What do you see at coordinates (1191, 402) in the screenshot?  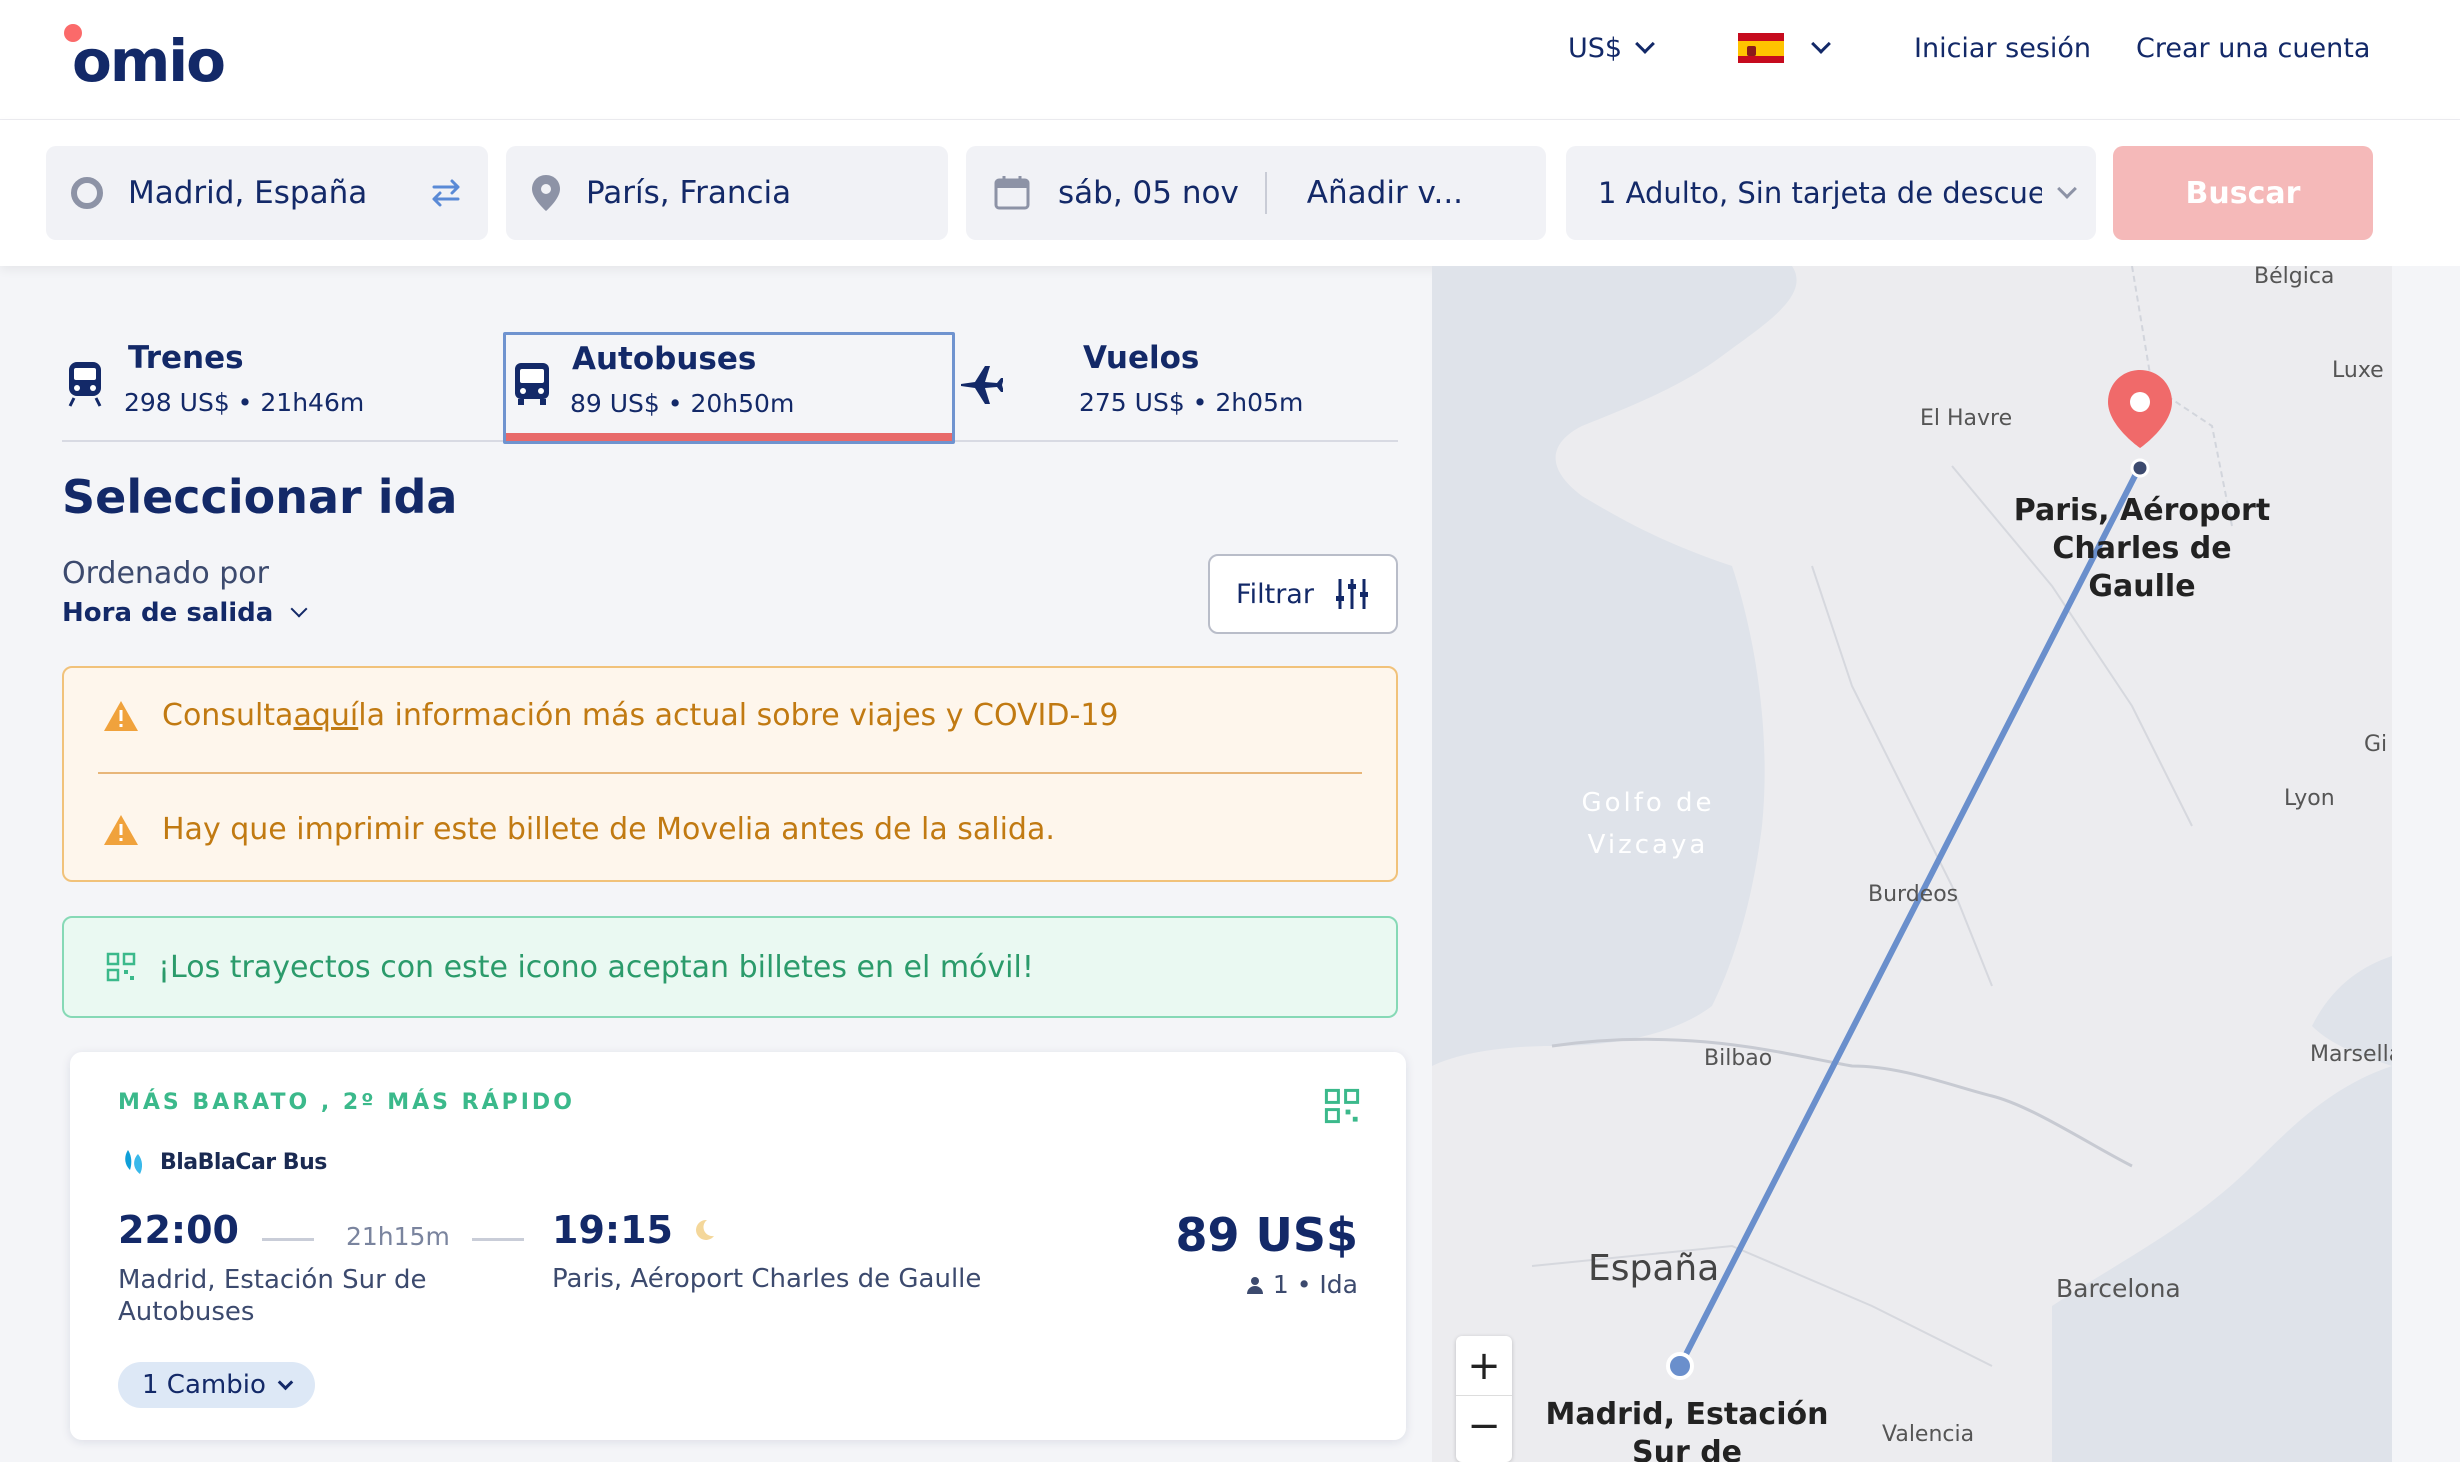 I see `tab-meta: 275 US$ • 2h05m` at bounding box center [1191, 402].